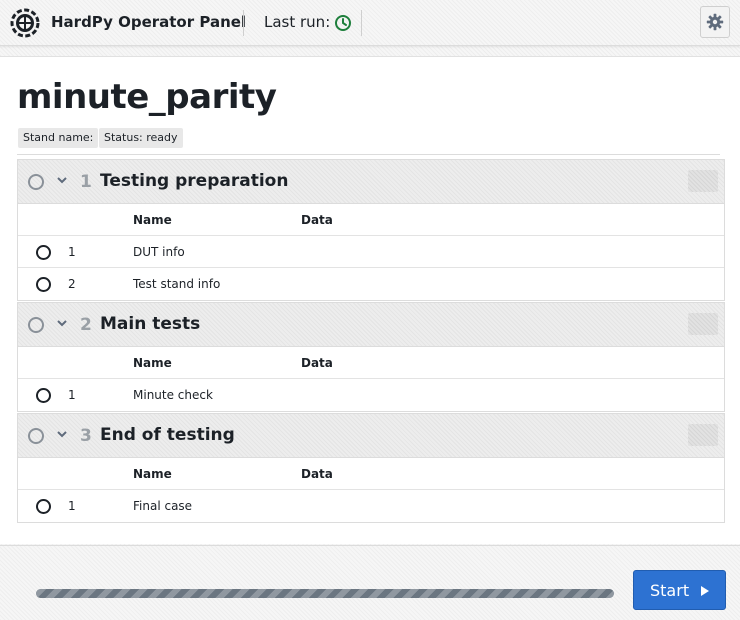 This screenshot has height=620, width=740. Describe the element at coordinates (371, 252) in the screenshot. I see `test-case-row: 1 DUT info` at that location.